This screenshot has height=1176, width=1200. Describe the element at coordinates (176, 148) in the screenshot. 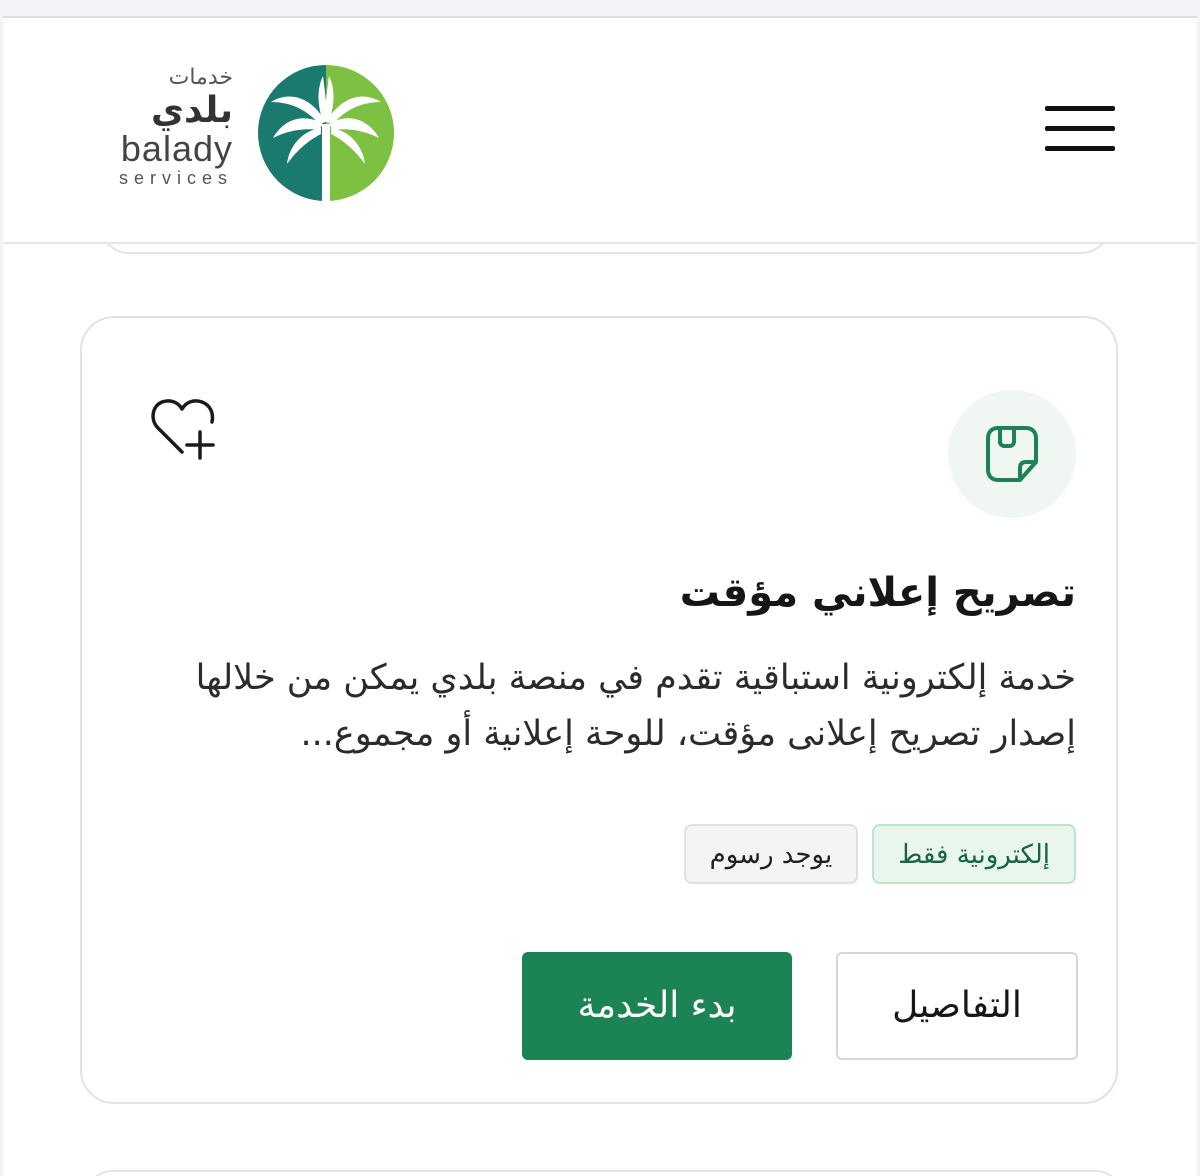

I see `logo-english: balady` at that location.